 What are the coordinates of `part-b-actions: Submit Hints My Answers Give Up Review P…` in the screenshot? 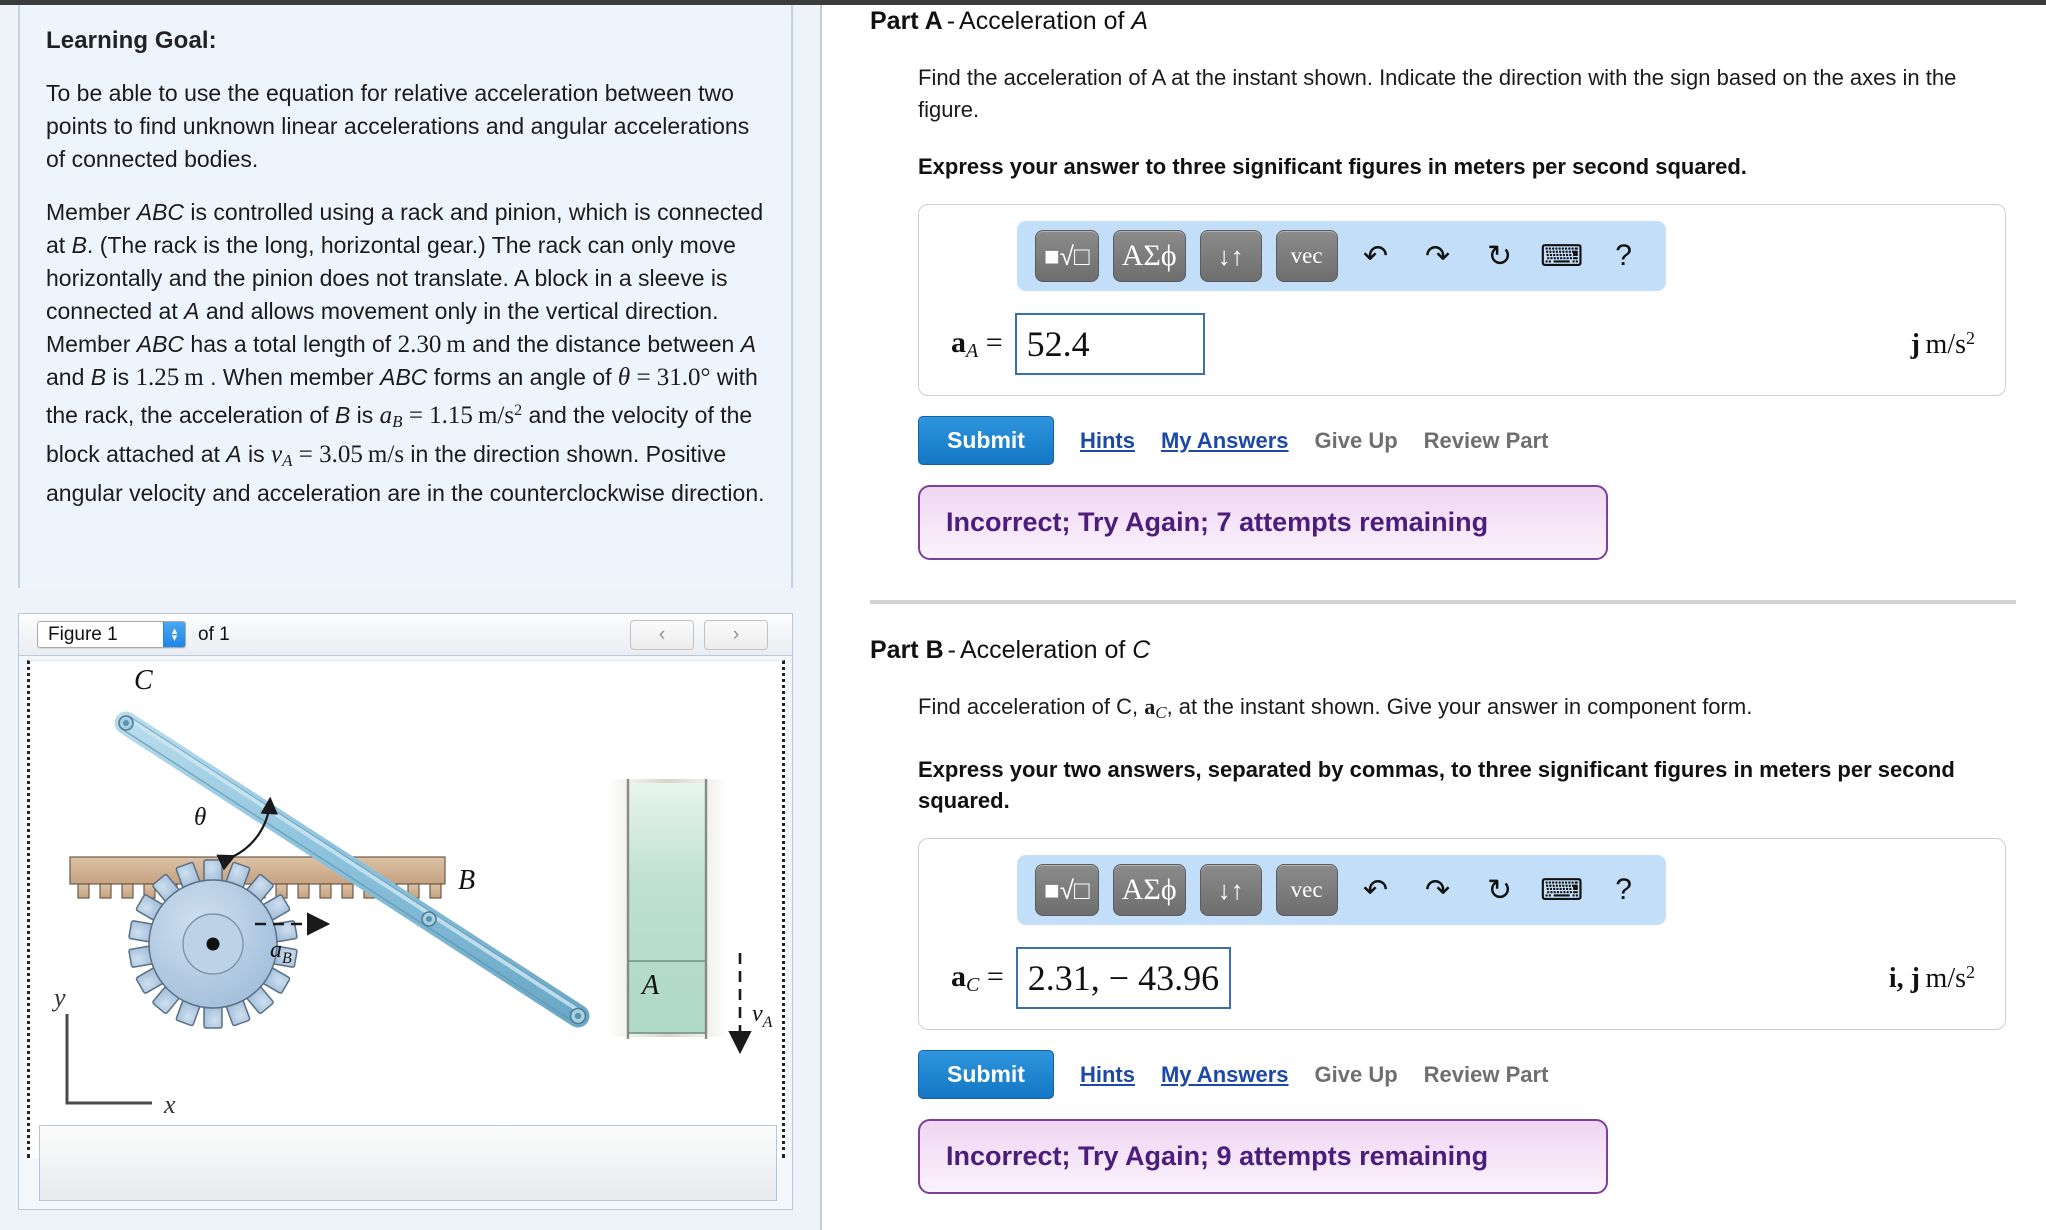 It's located at (1462, 1074).